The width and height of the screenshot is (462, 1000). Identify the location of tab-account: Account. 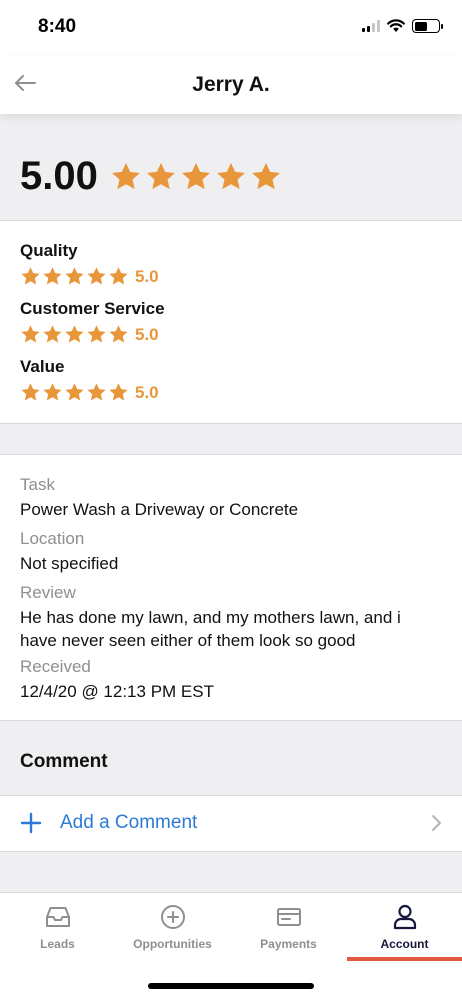
(404, 928).